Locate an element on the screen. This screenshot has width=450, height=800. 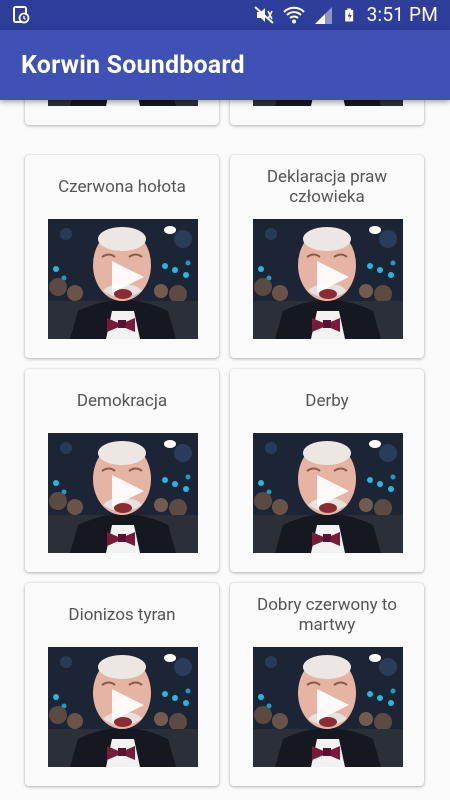
sound-card: Demokracja is located at coordinates (122, 470).